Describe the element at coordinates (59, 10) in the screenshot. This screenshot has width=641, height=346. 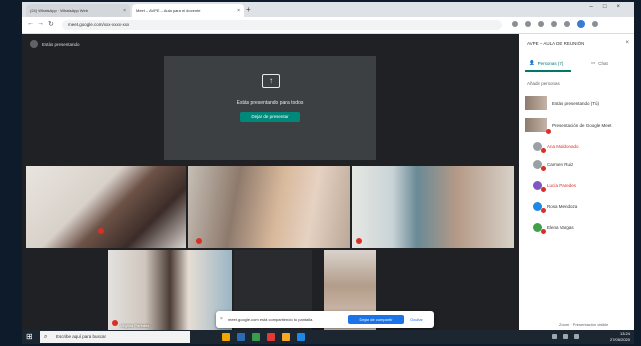
I see `tab-label: (24) WhatsApp · WhatsApp Web` at that location.